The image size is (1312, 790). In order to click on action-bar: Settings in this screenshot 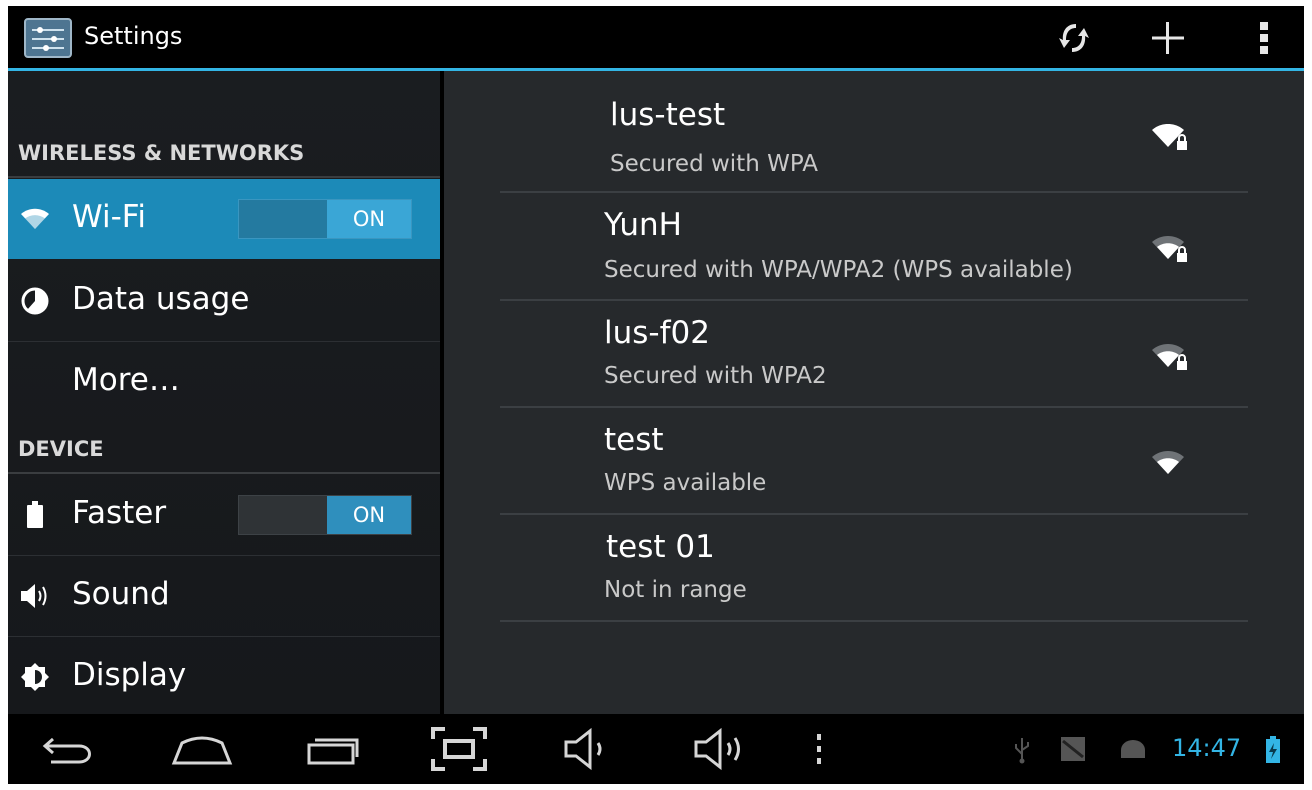, I will do `click(656, 37)`.